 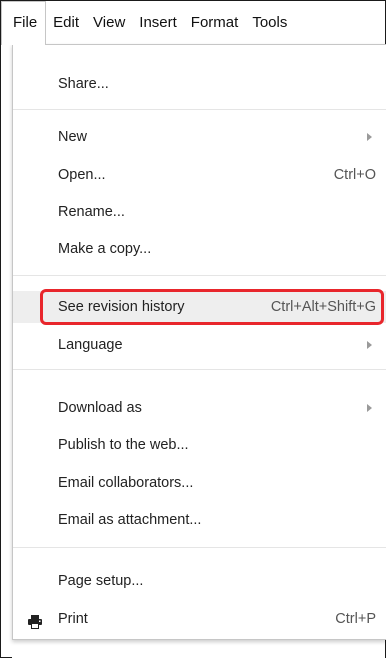 What do you see at coordinates (323, 307) in the screenshot?
I see `shortcut-label: Ctrl+Alt+Shift+G` at bounding box center [323, 307].